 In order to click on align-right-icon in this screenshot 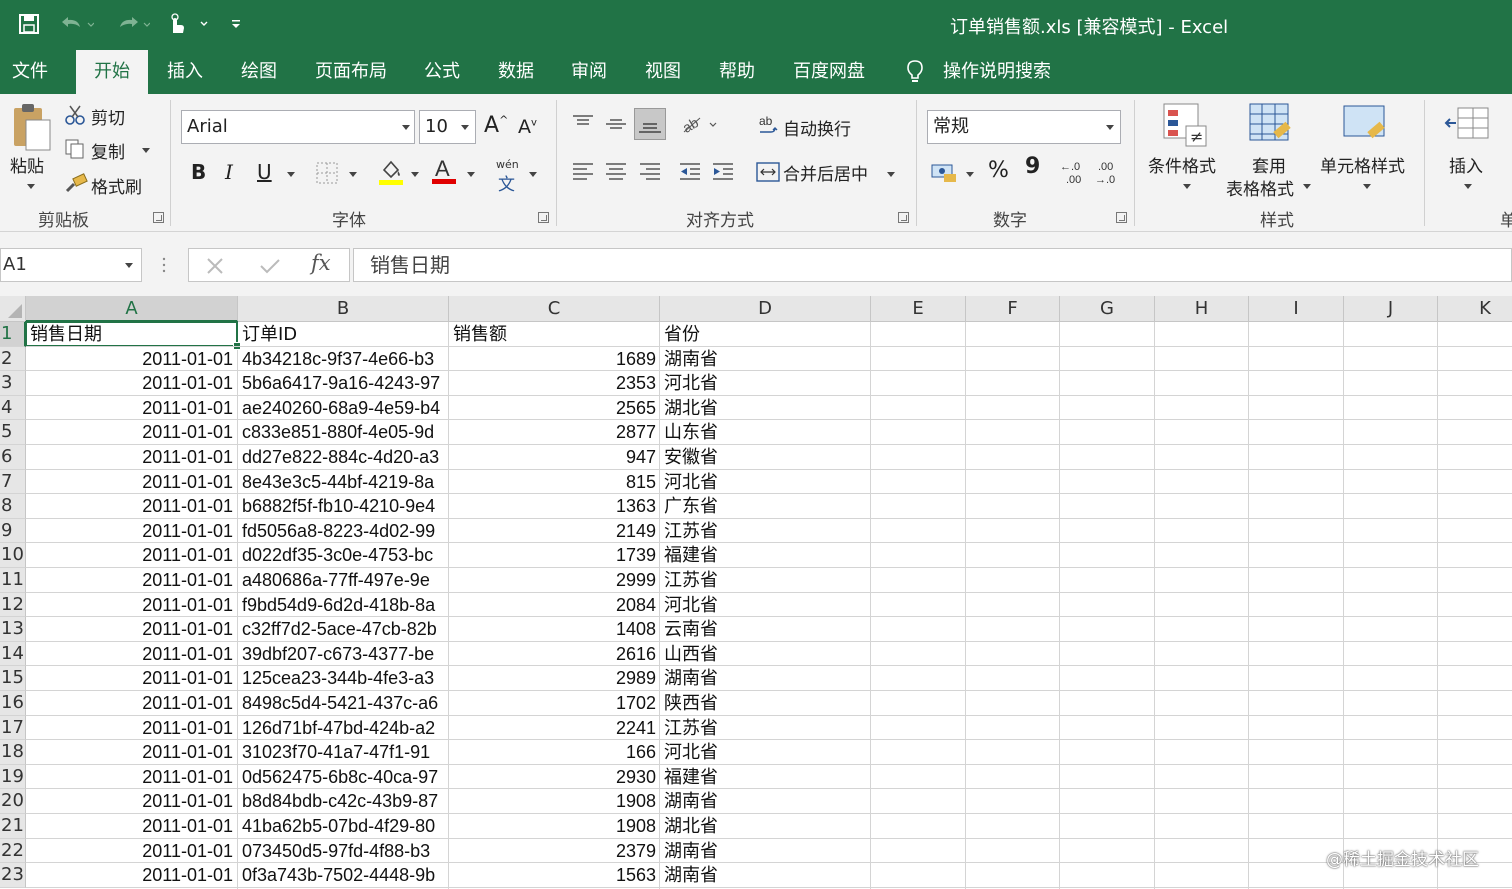, I will do `click(650, 174)`.